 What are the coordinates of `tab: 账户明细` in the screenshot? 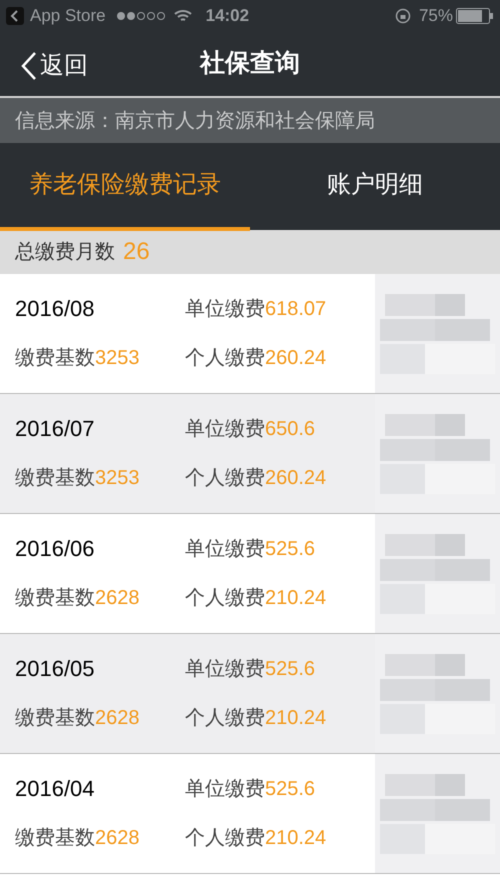 It's located at (375, 187).